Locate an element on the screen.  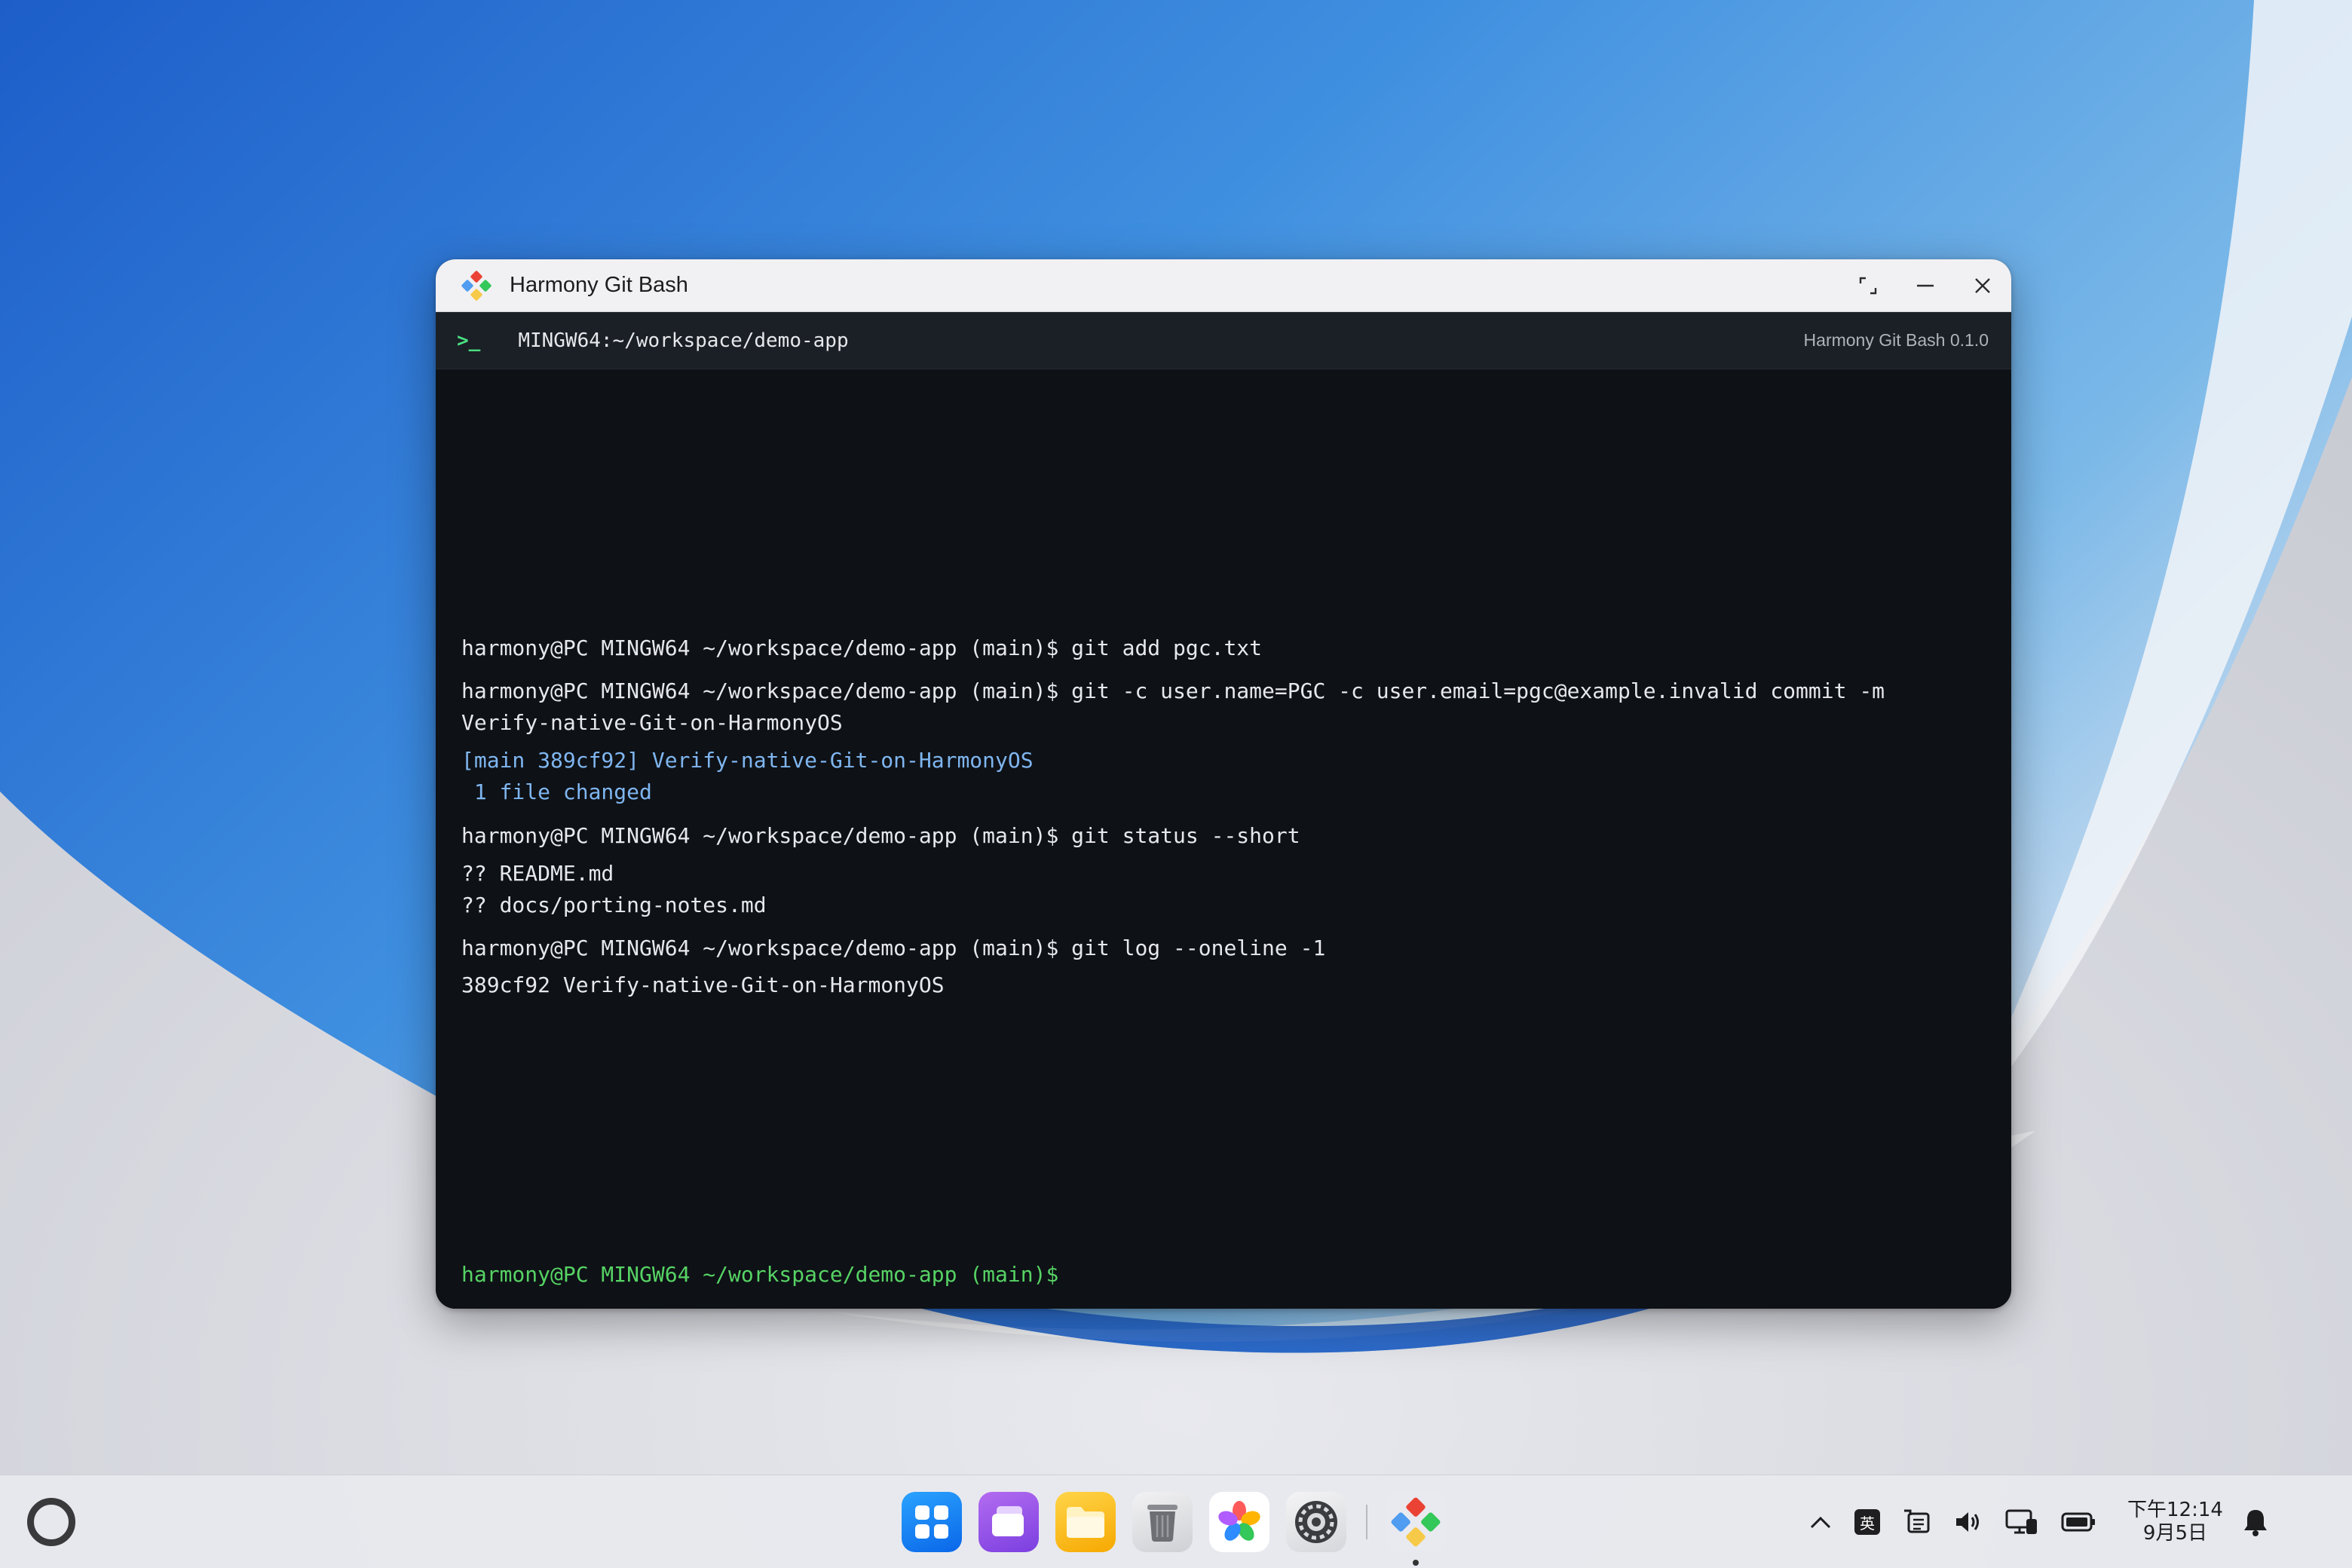
gallery-button is located at coordinates (1239, 1522).